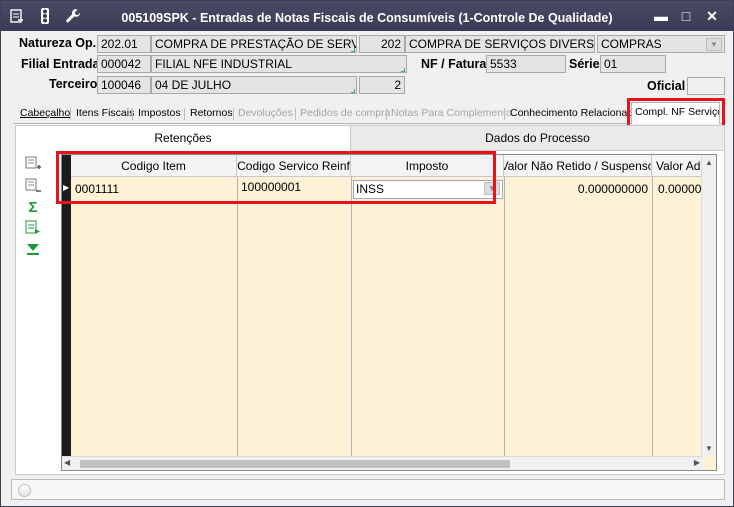 Image resolution: width=734 pixels, height=507 pixels. I want to click on scroll-left-icon: ◀, so click(67, 462).